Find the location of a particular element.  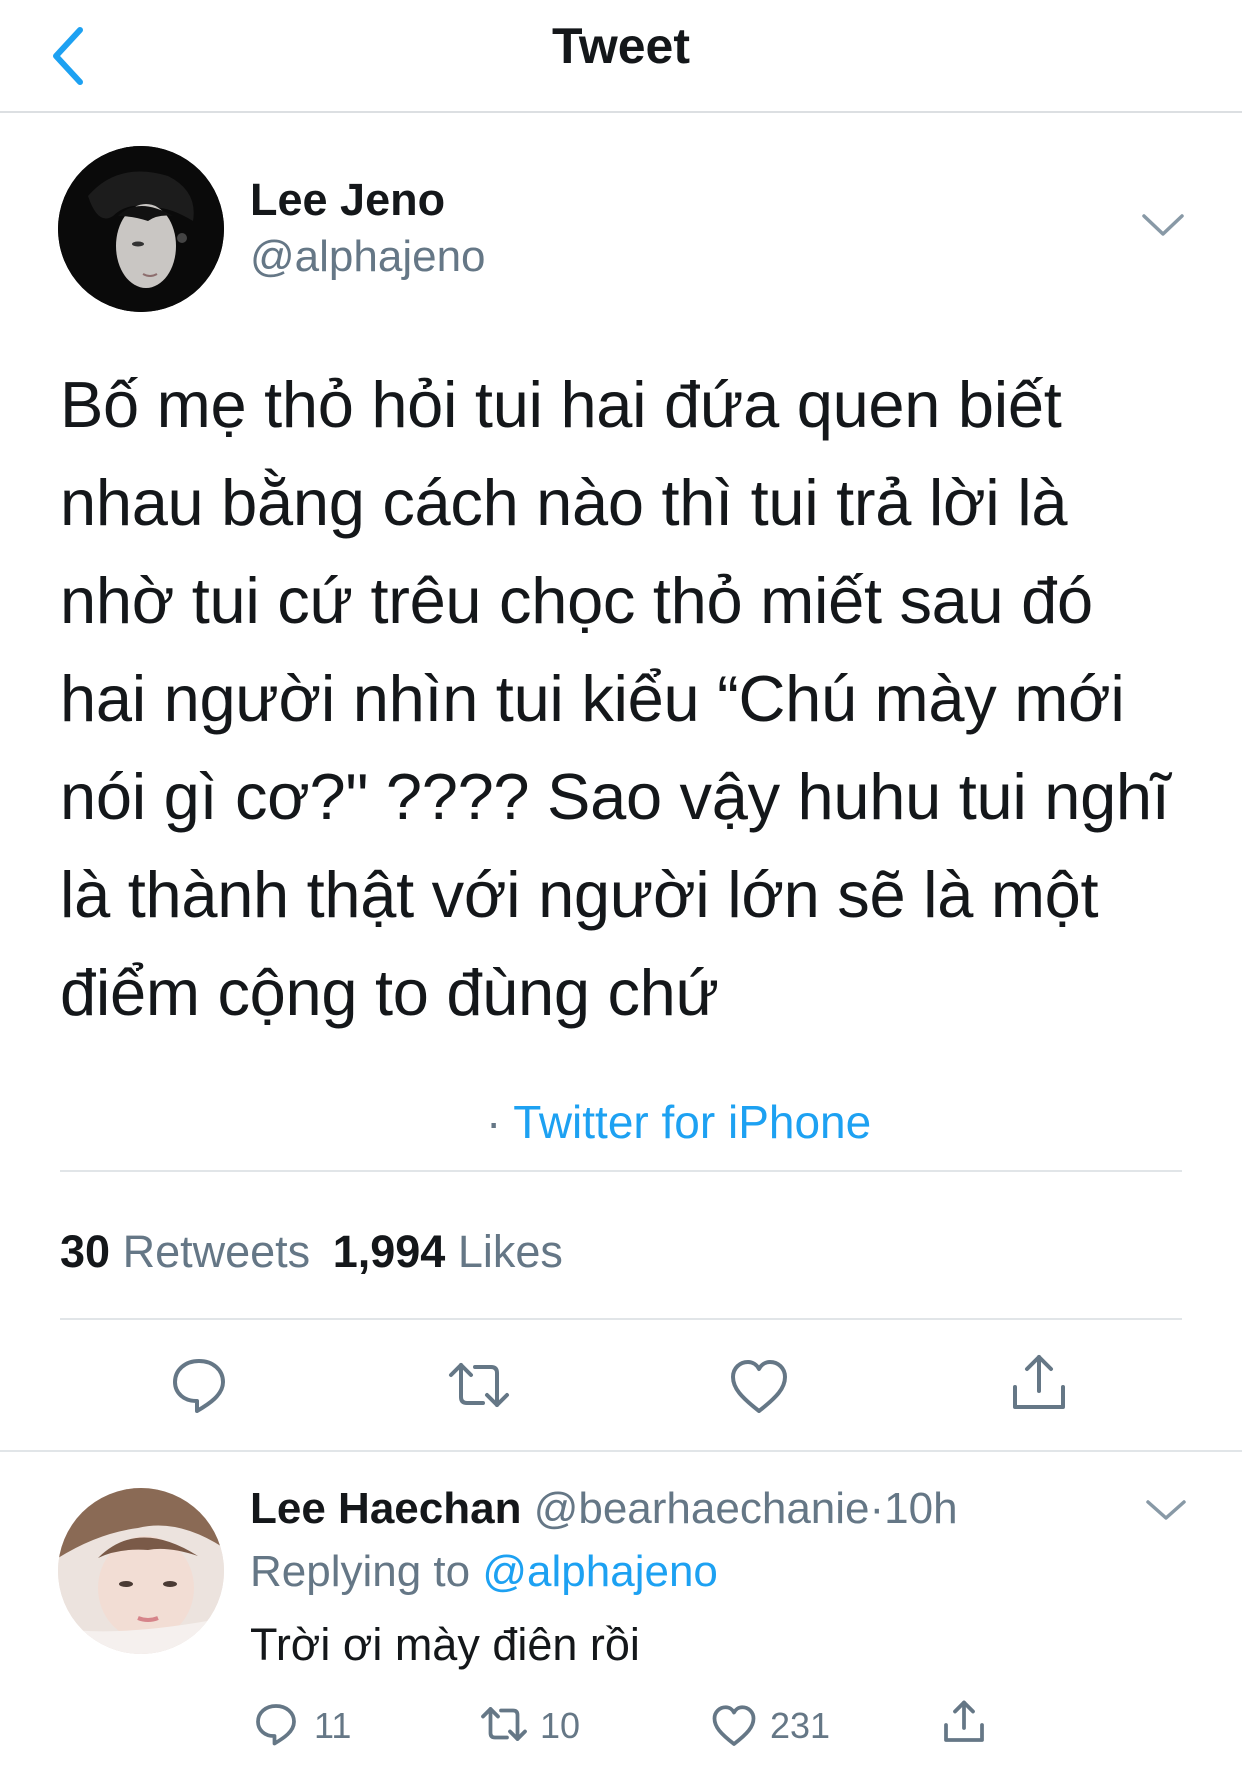

tweet-text-line: Bố mẹ thỏ hỏi tui hai đứa quen biết is located at coordinates (561, 404).